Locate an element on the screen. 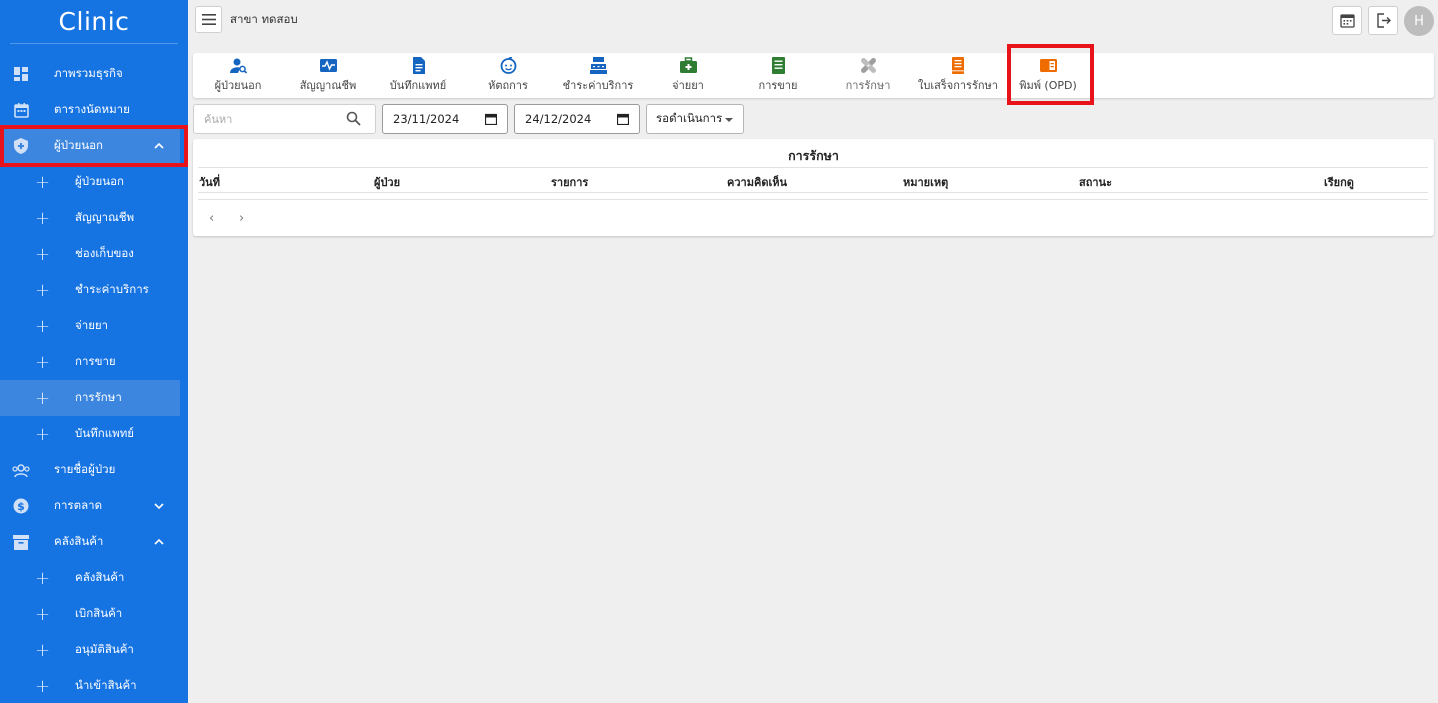 Image resolution: width=1438 pixels, height=703 pixels. menu-toggle-button is located at coordinates (208, 19).